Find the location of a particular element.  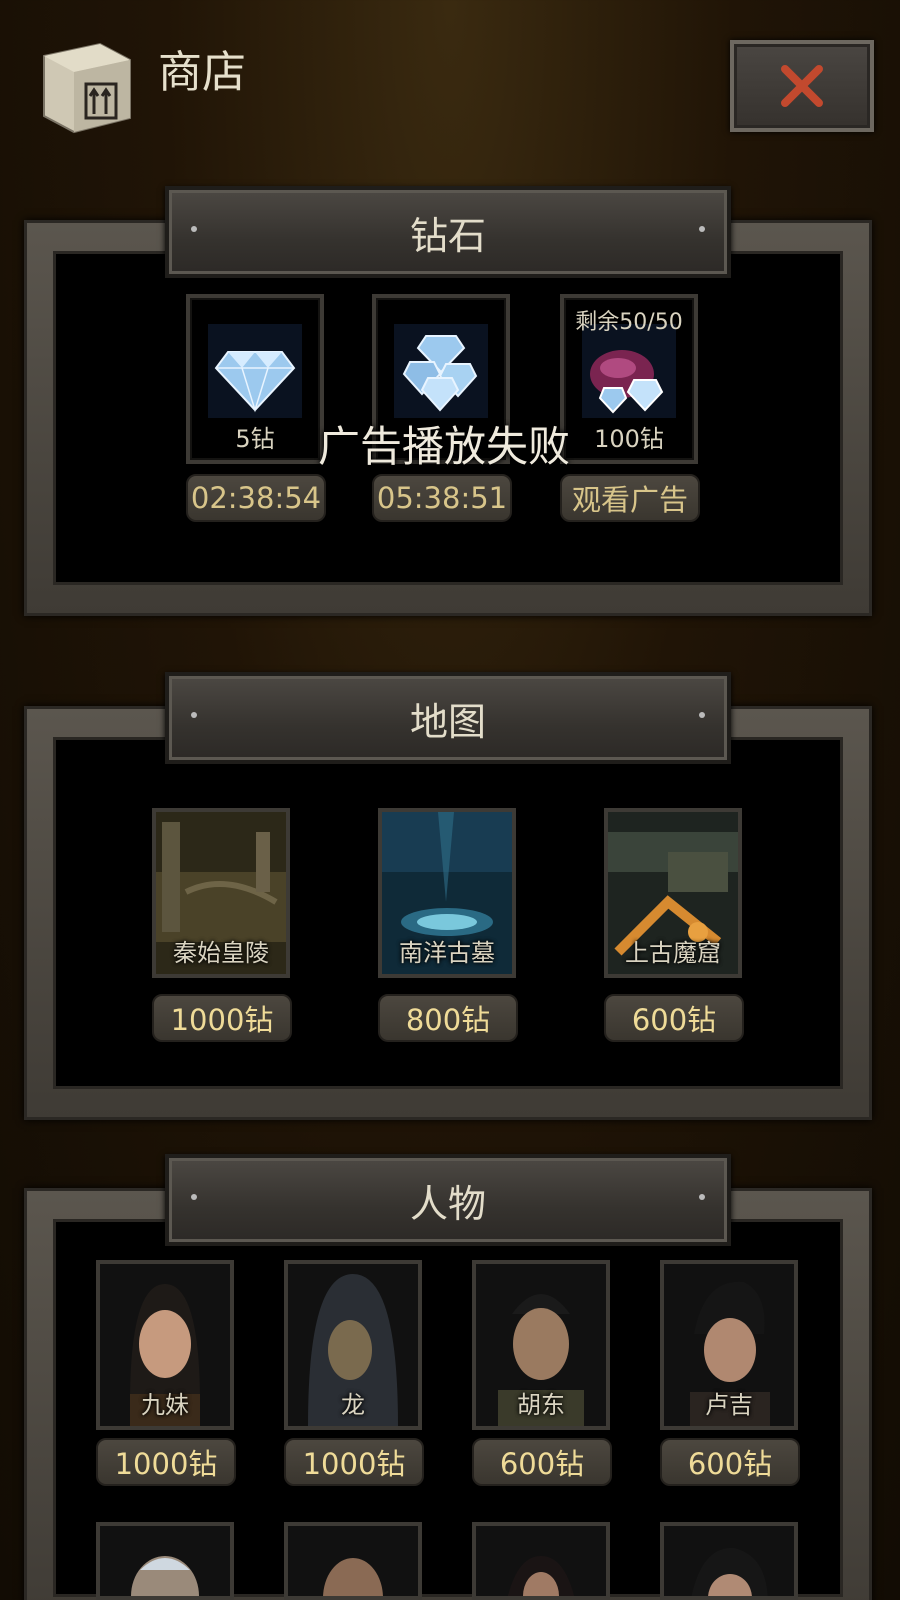

map-name: 秦始皇陵 is located at coordinates (221, 953).